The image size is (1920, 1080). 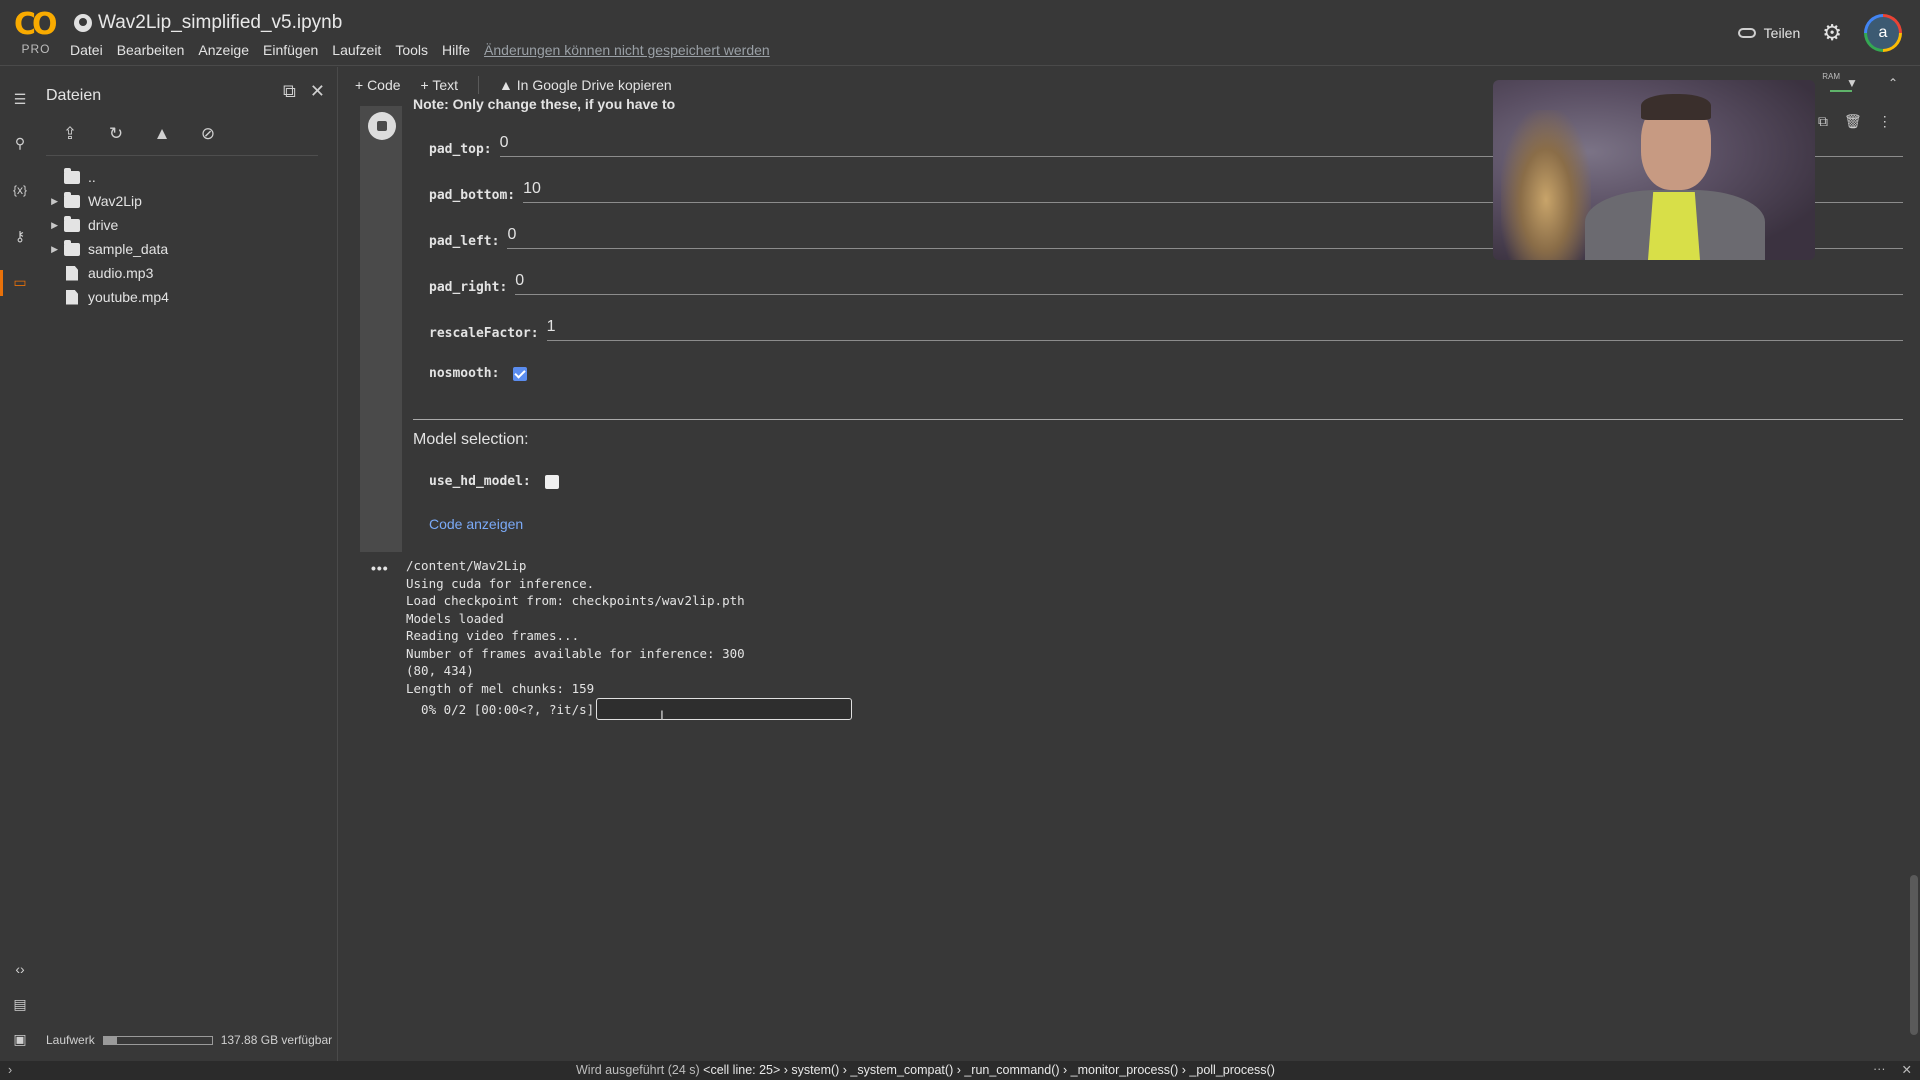 What do you see at coordinates (1546, 185) in the screenshot?
I see `background-lamp` at bounding box center [1546, 185].